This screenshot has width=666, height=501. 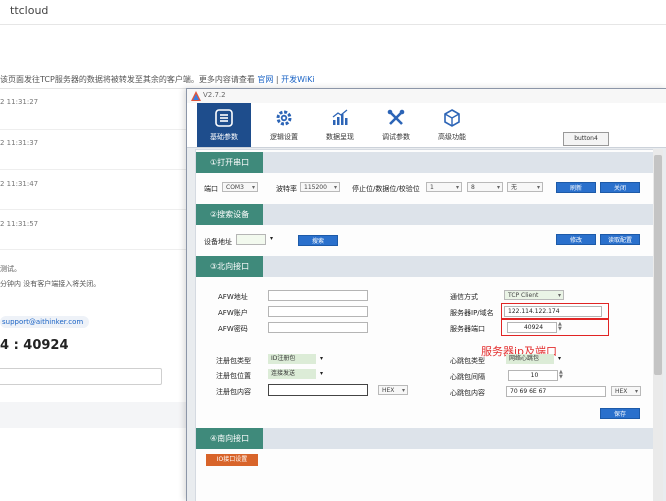 What do you see at coordinates (426, 96) in the screenshot?
I see `window-titlebar: V2.7.2` at bounding box center [426, 96].